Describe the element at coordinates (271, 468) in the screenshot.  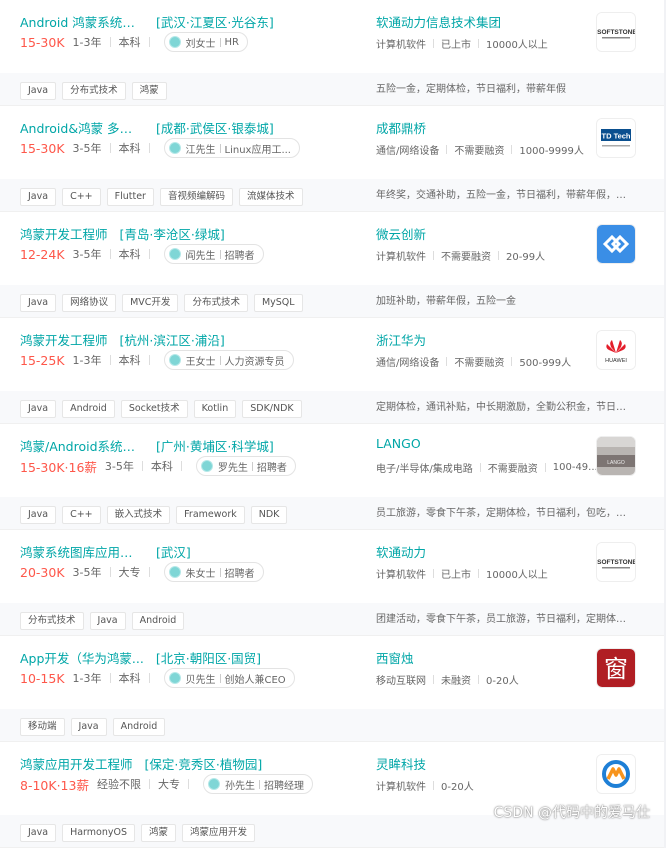
I see `recruiter-role: 招聘者` at that location.